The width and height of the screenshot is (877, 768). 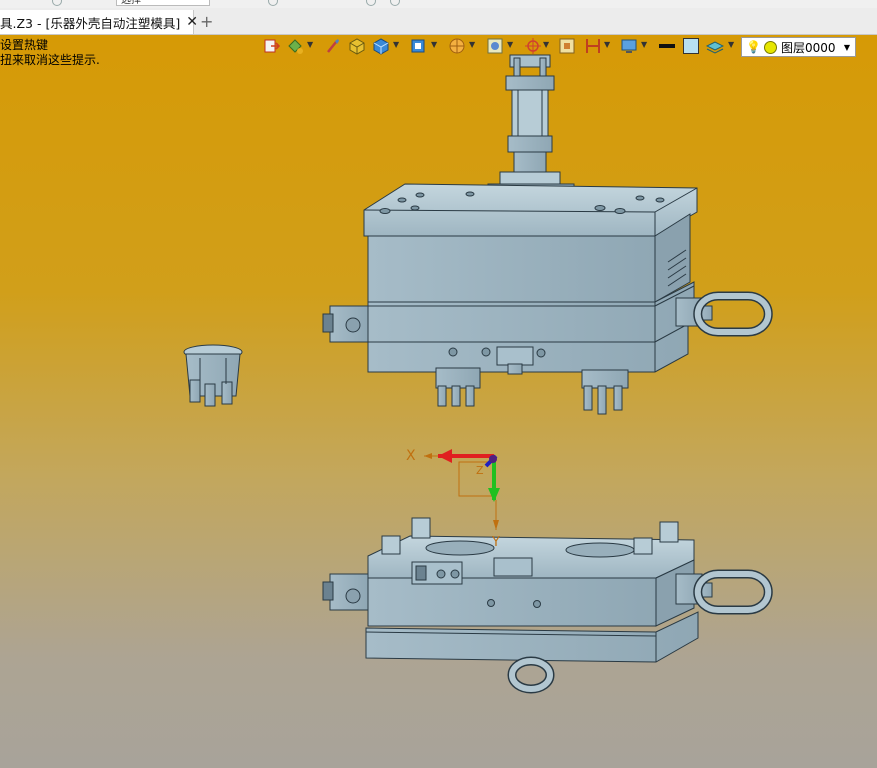 I want to click on y-axis-label: Y, so click(x=495, y=542).